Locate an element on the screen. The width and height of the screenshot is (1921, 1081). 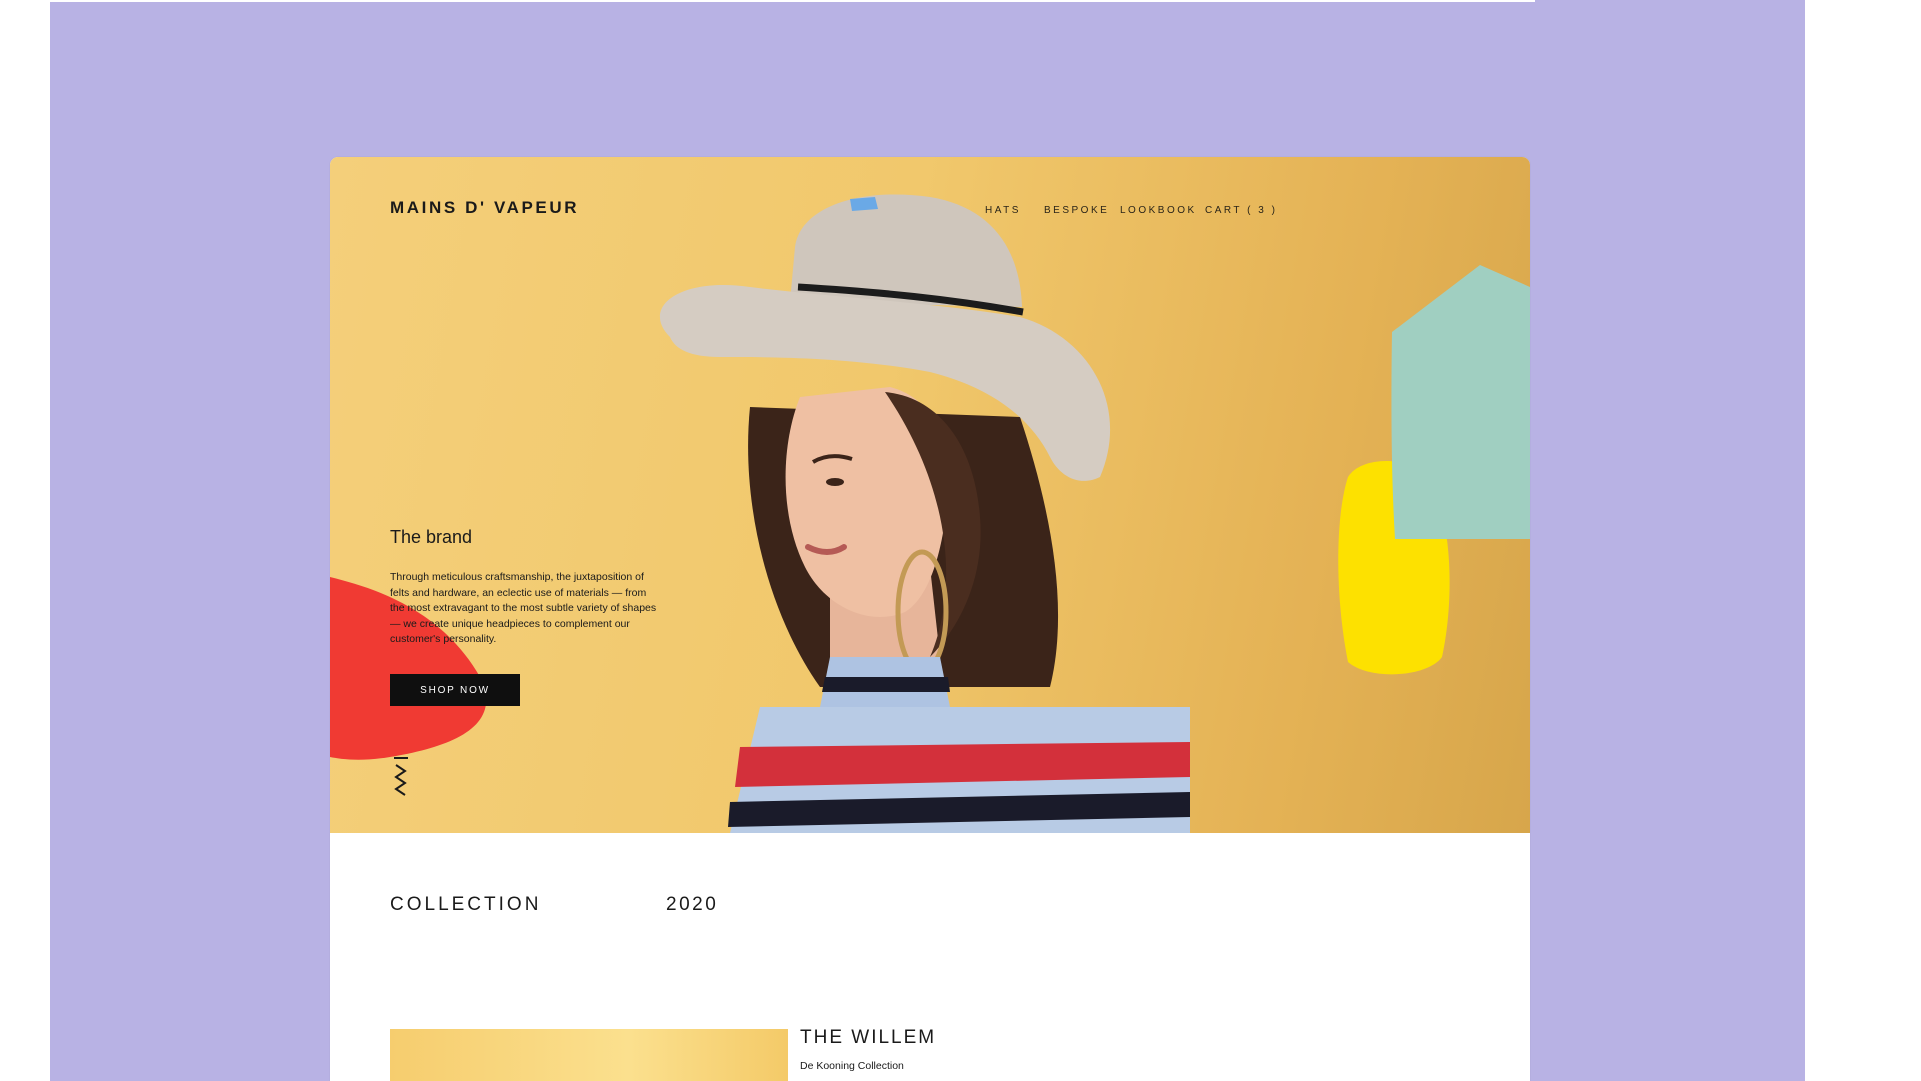
nav-item-hats: HATS is located at coordinates (1003, 210).